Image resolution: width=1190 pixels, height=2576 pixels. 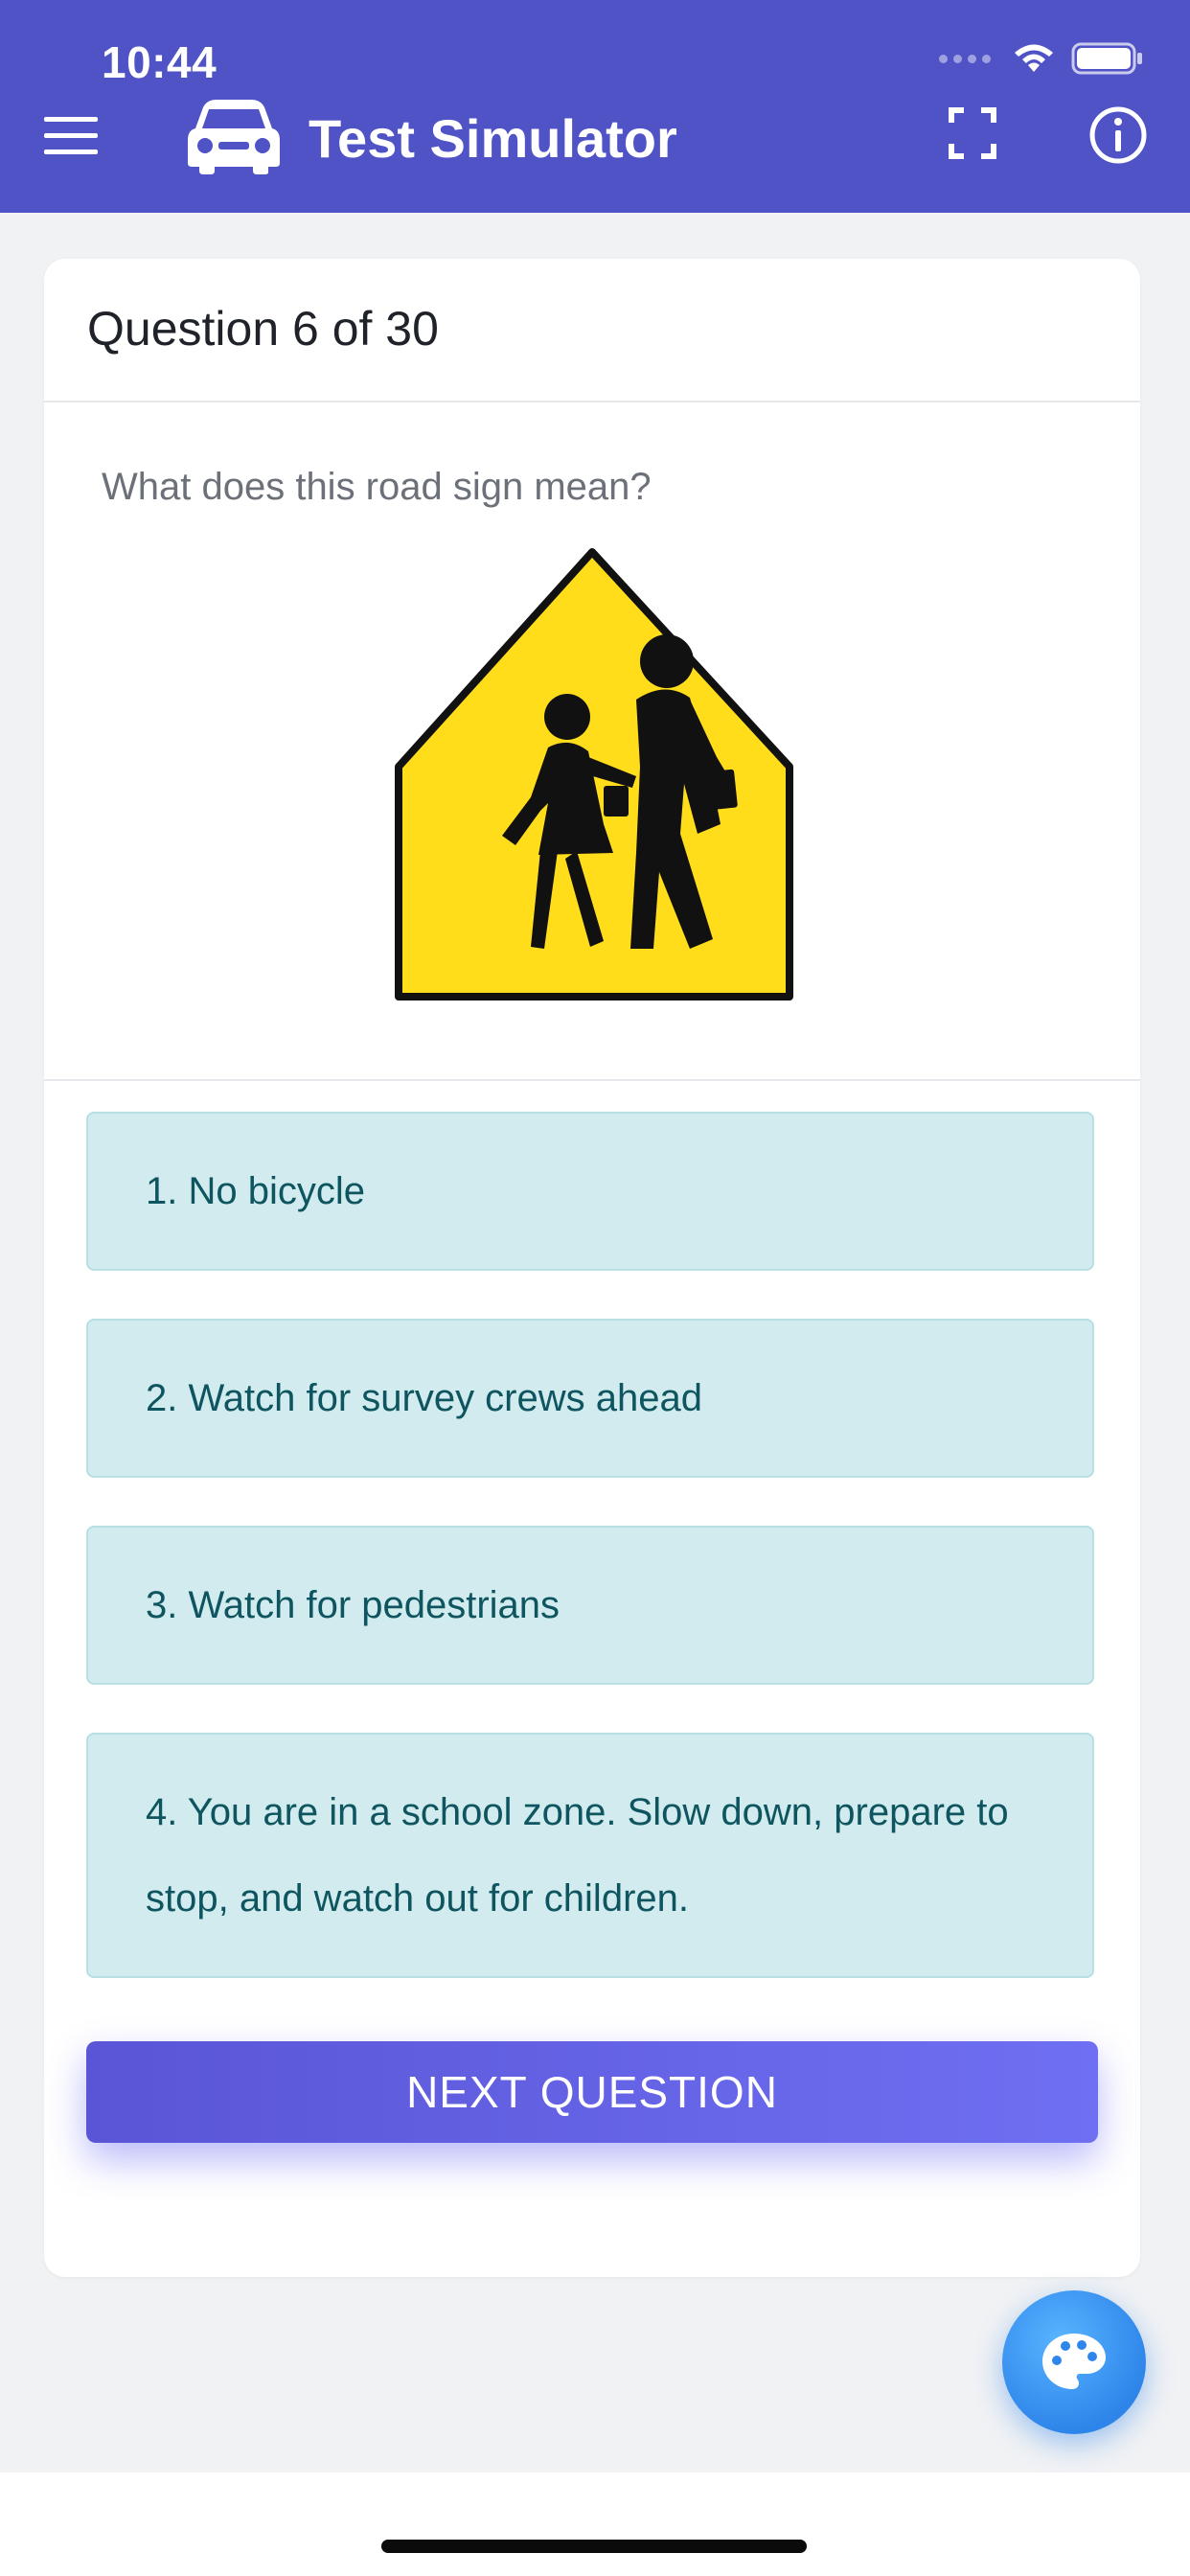 What do you see at coordinates (424, 1397) in the screenshot?
I see `answer-label: 2. Watch for survey crews ahead` at bounding box center [424, 1397].